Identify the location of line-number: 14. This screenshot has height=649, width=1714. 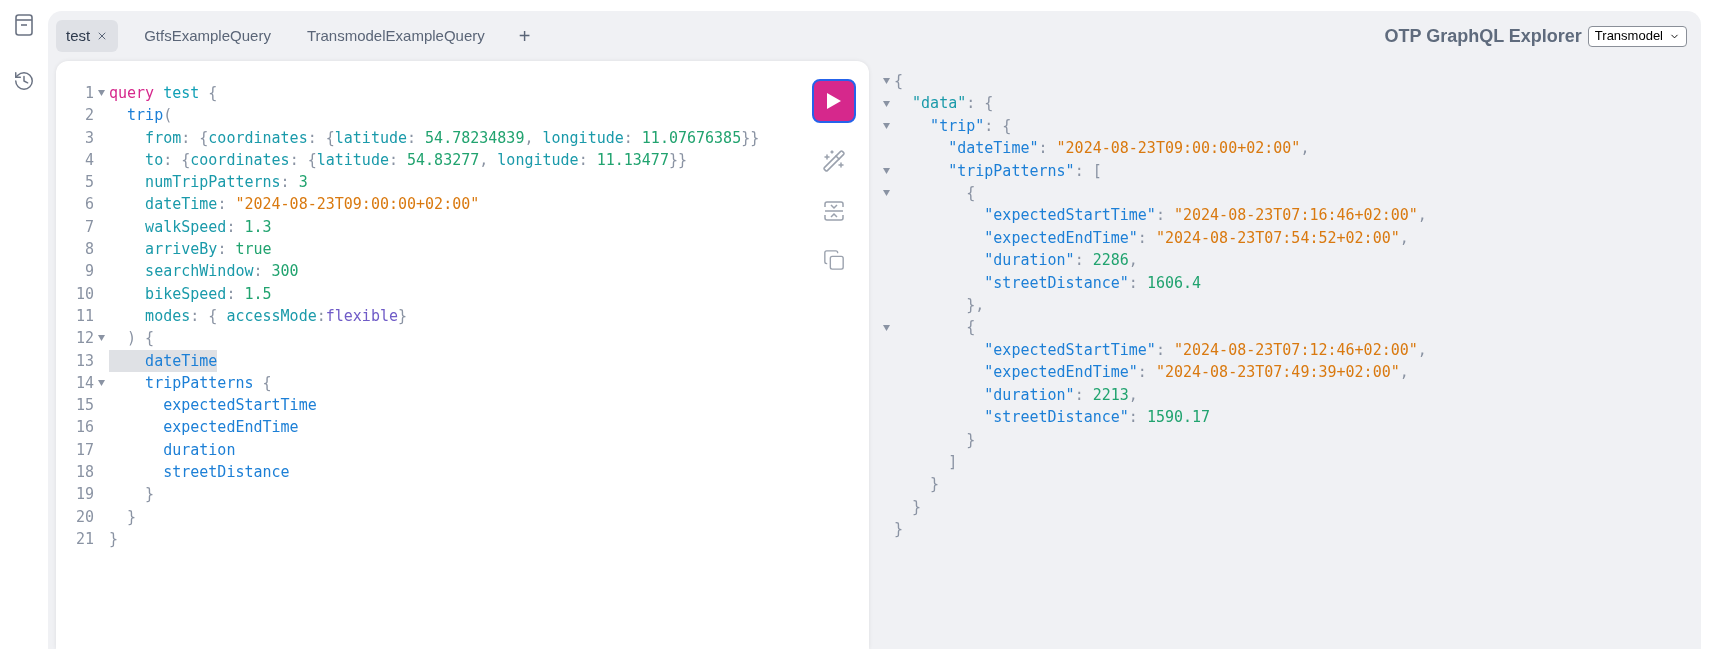
(84, 383).